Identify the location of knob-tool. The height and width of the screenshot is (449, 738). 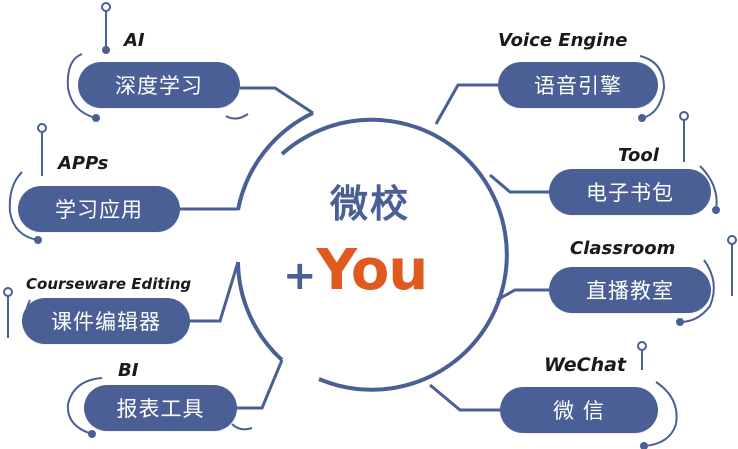
(684, 116).